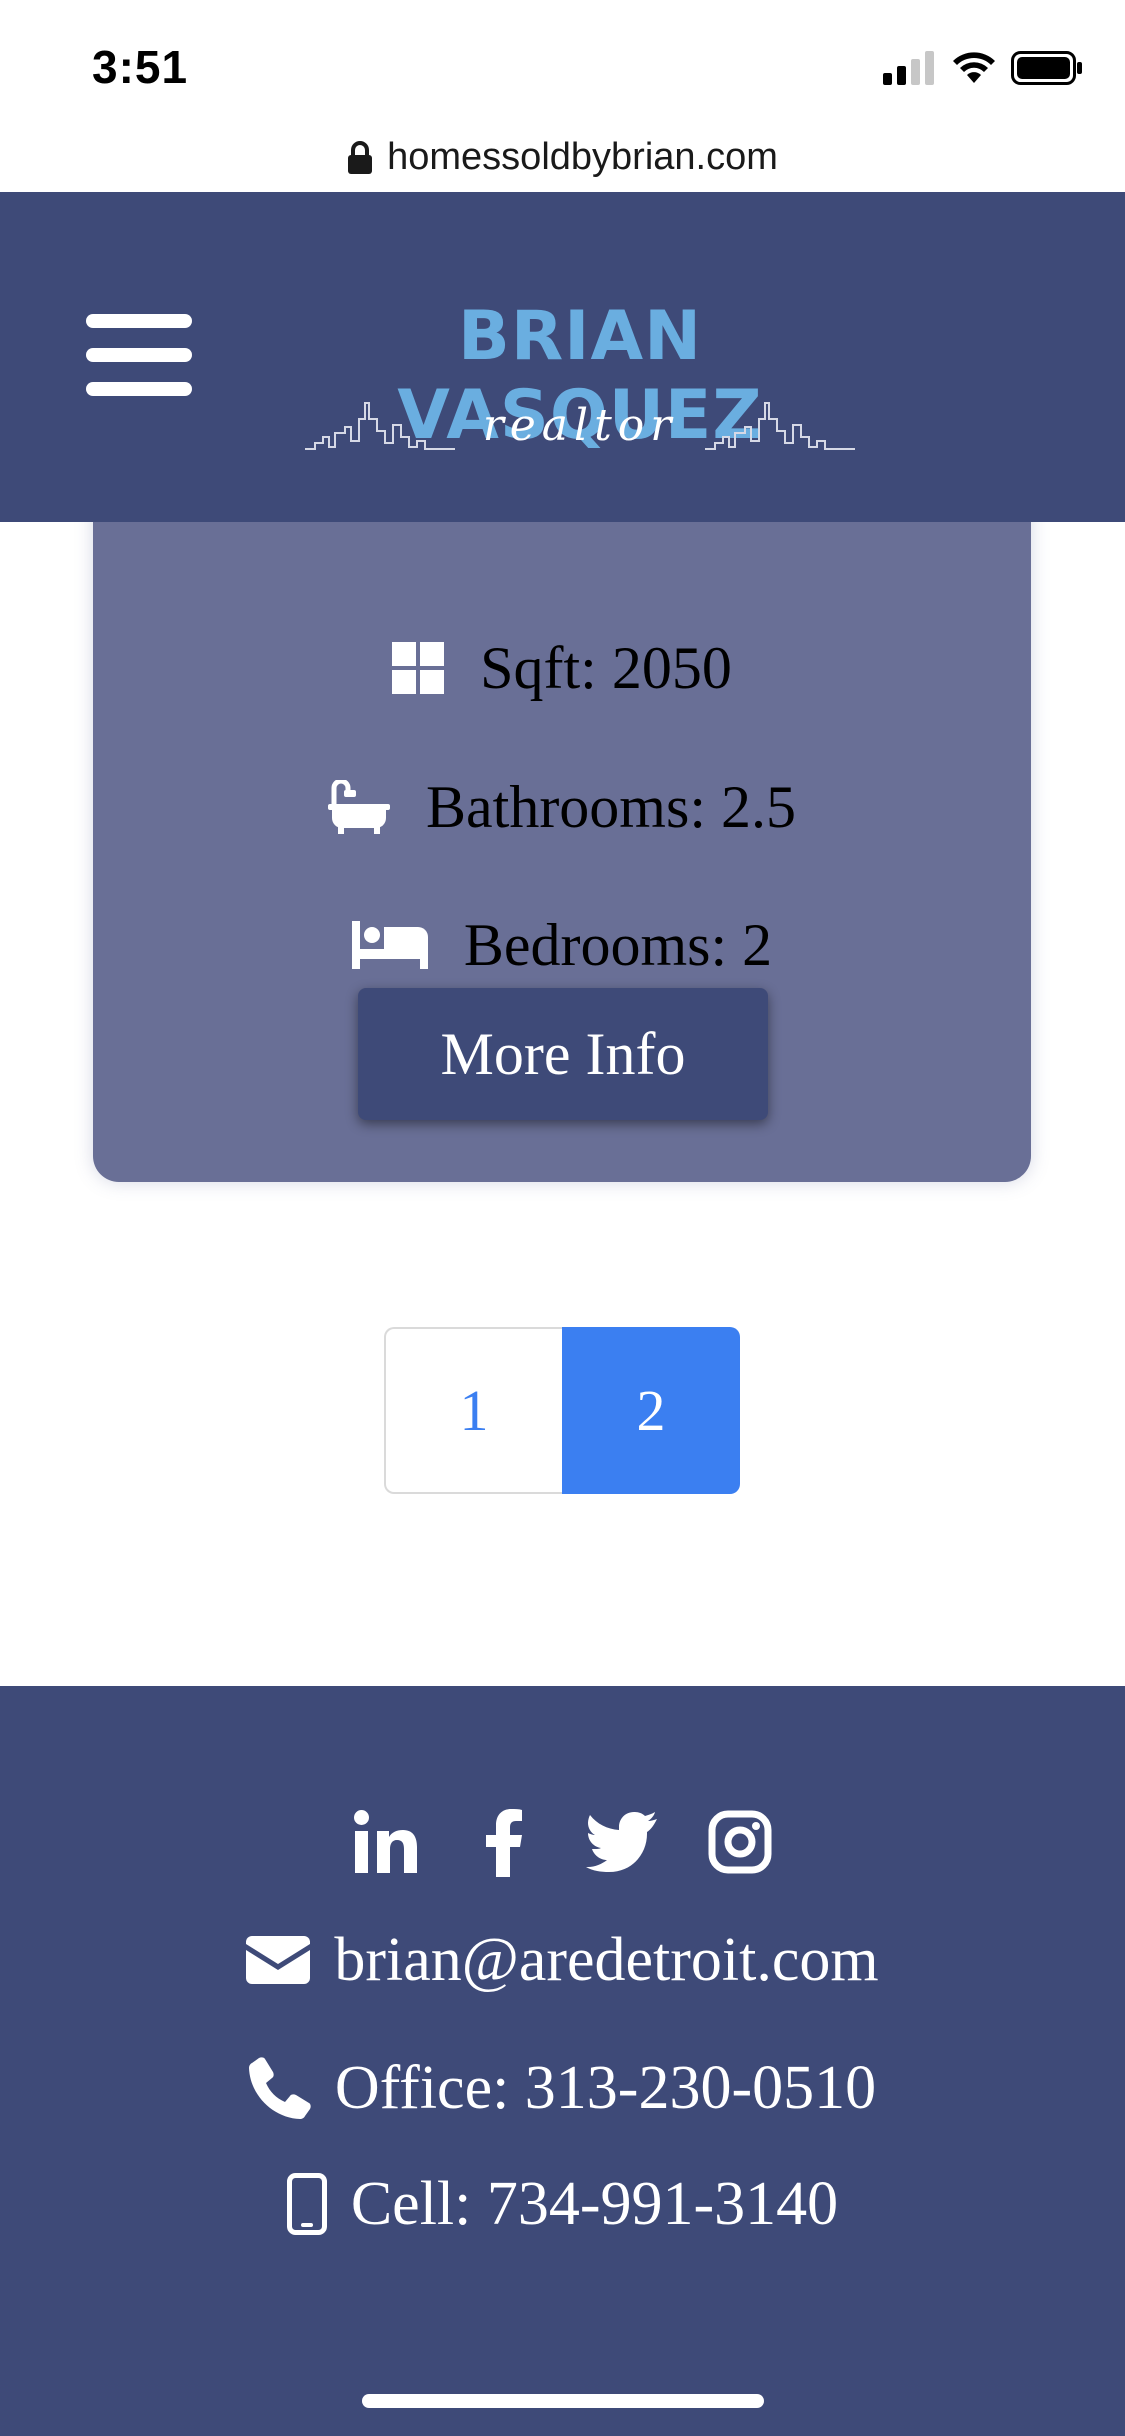 The image size is (1125, 2436). Describe the element at coordinates (563, 2401) in the screenshot. I see `home-indicator` at that location.